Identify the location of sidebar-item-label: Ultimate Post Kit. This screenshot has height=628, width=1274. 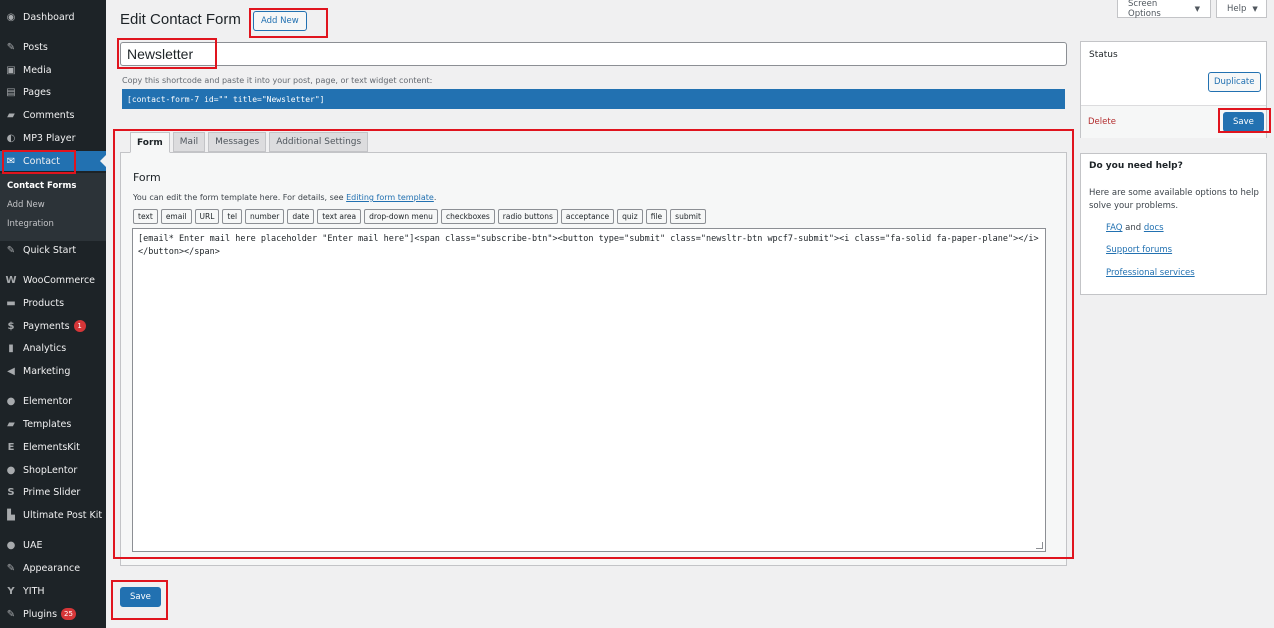
(63, 515).